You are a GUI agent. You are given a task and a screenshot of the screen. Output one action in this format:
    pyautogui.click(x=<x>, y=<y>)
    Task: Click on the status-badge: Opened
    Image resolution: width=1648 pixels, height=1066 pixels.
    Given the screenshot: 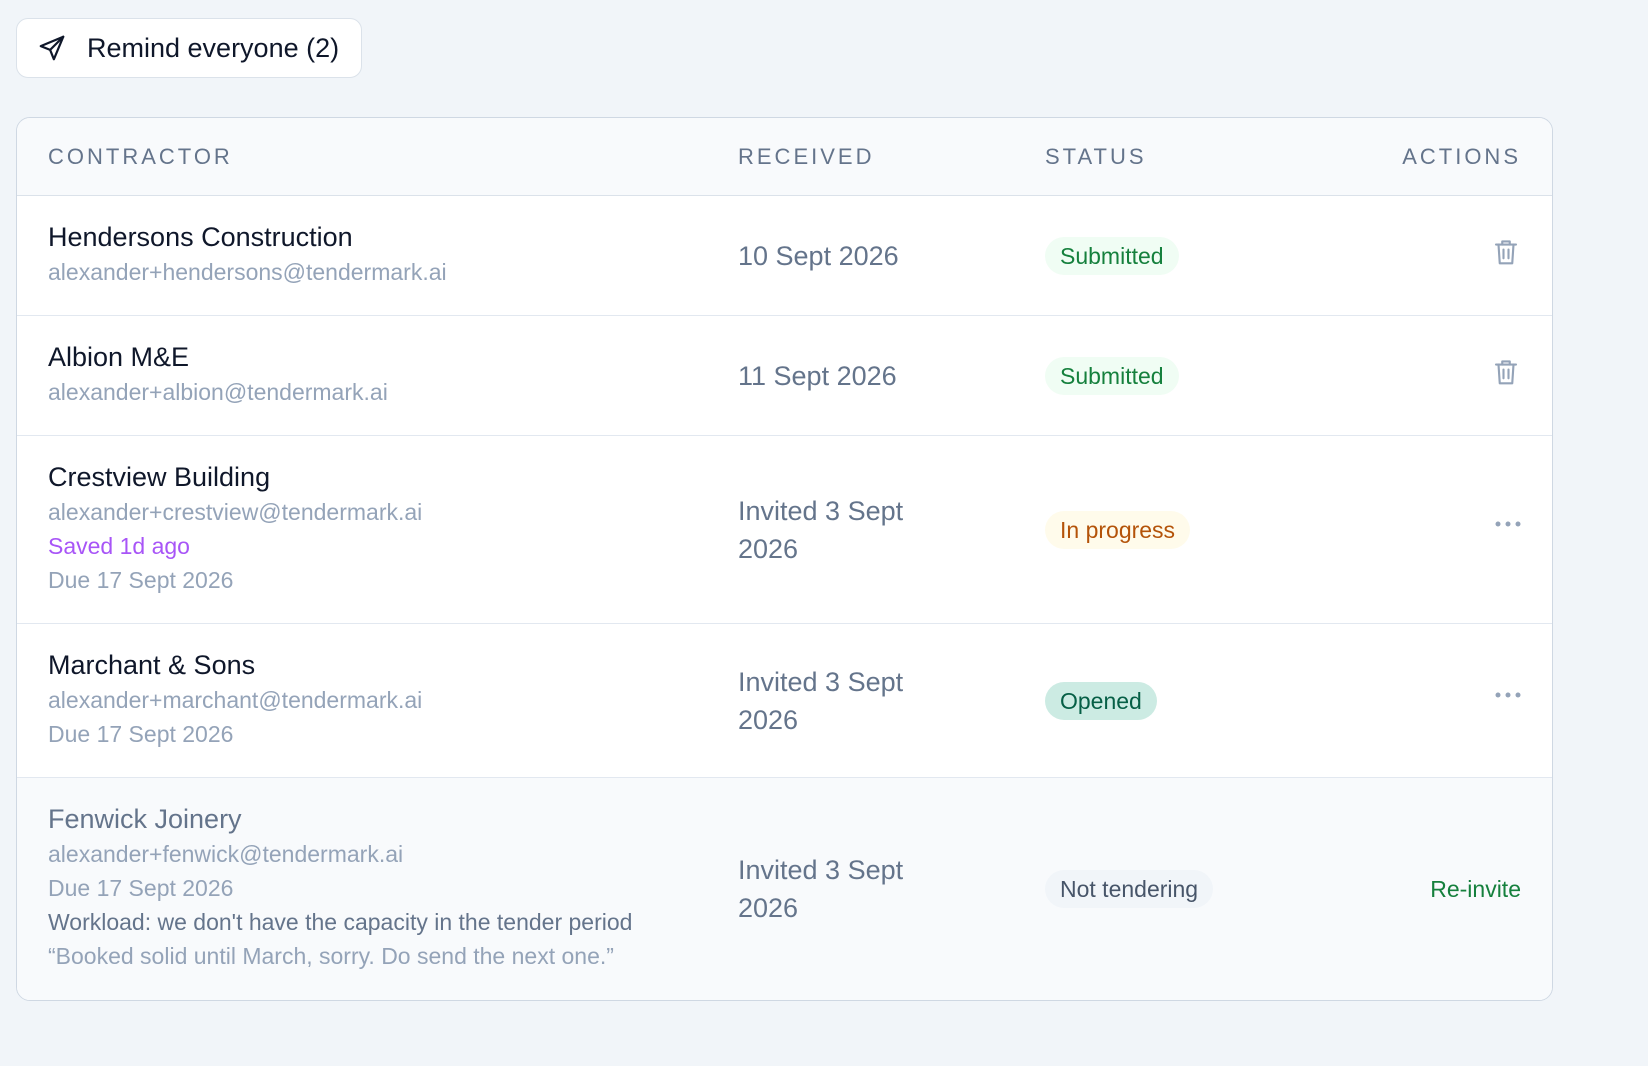 What is the action you would take?
    pyautogui.click(x=1101, y=701)
    